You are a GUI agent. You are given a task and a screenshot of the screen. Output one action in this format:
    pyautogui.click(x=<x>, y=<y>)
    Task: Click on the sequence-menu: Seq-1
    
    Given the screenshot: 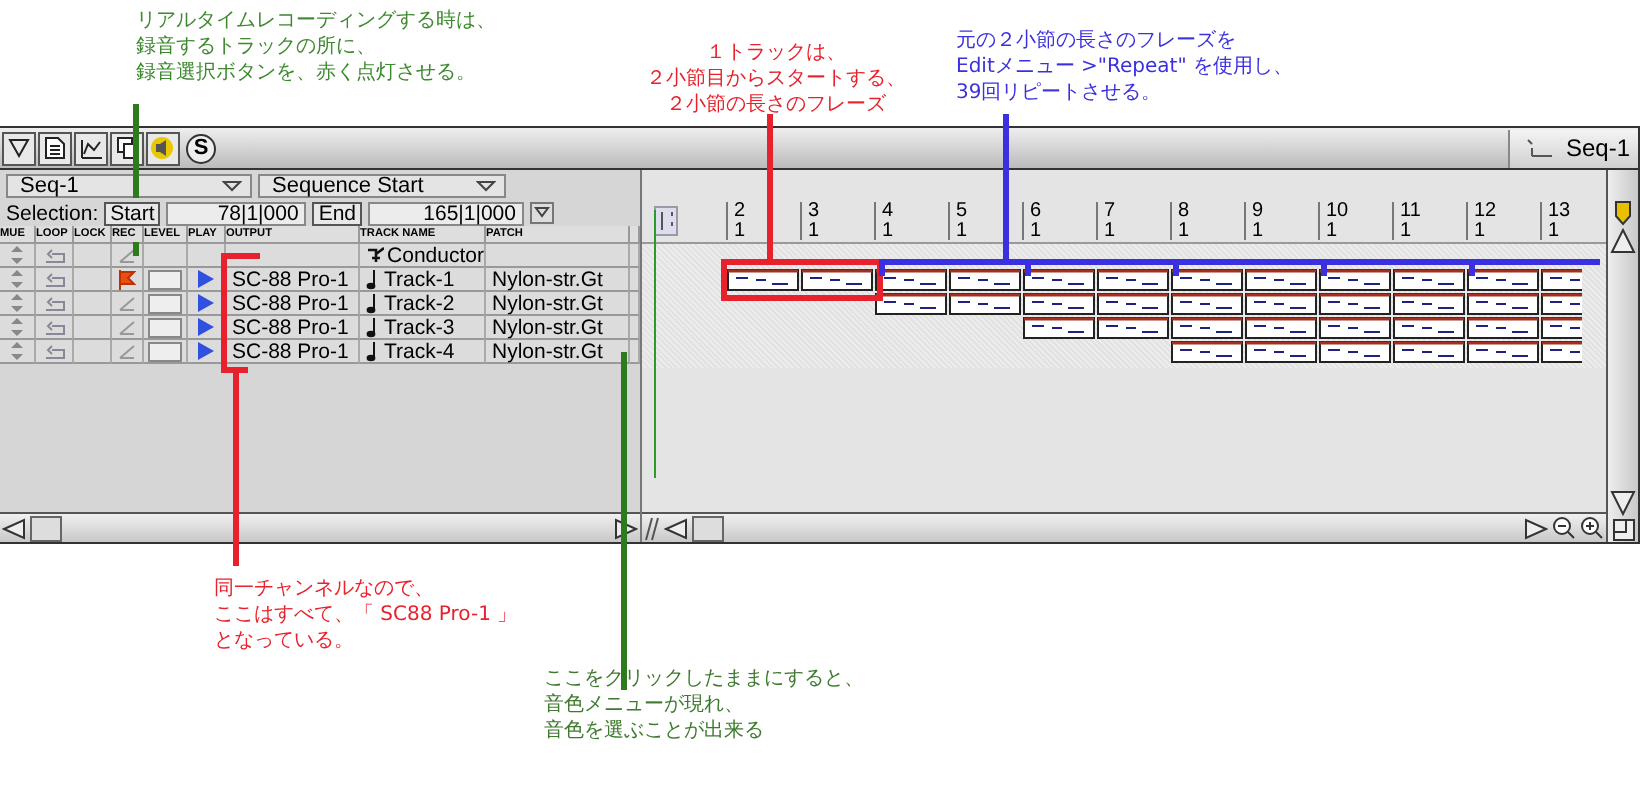 What is the action you would take?
    pyautogui.click(x=129, y=186)
    